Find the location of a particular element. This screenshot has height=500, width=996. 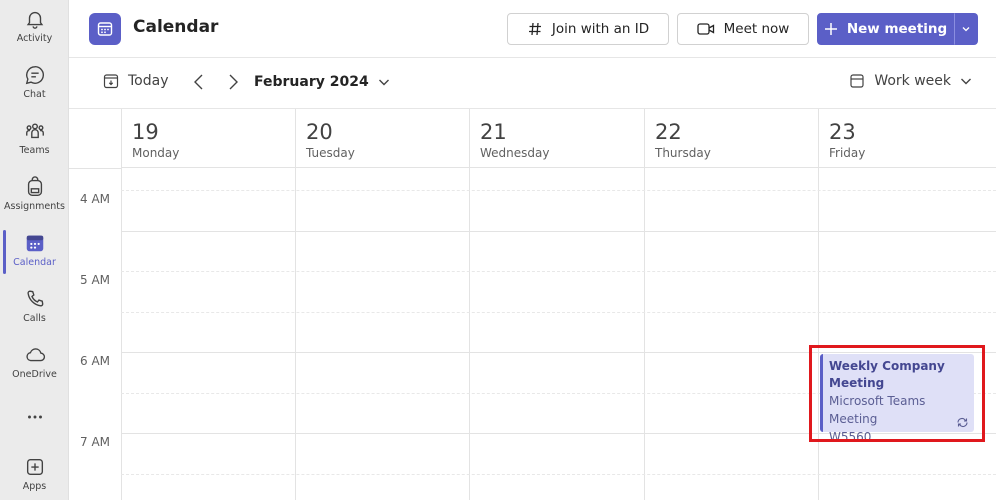

day-header: 23 Friday is located at coordinates (907, 138).